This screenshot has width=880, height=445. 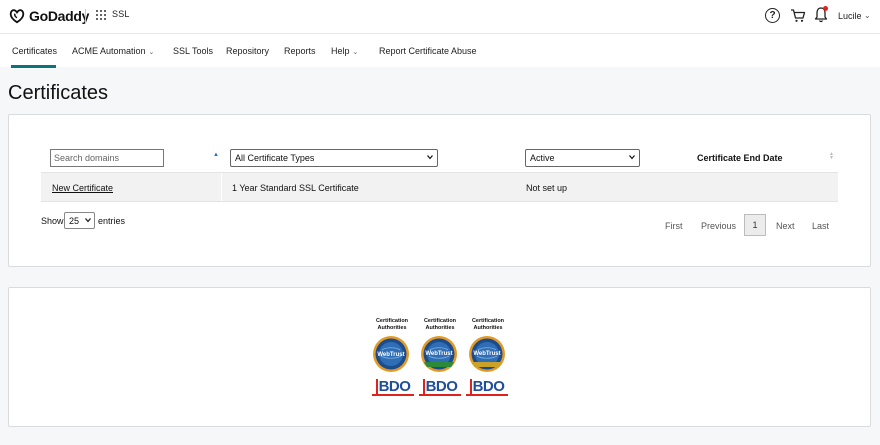 What do you see at coordinates (216, 155) in the screenshot?
I see `sort-ascending-icon: ▲` at bounding box center [216, 155].